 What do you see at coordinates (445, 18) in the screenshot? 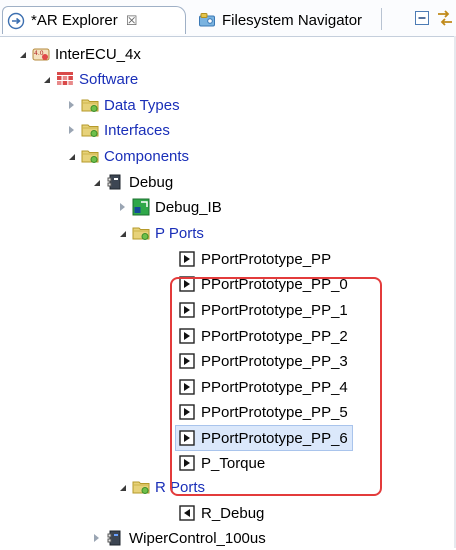
I see `link-with-editor-icon` at bounding box center [445, 18].